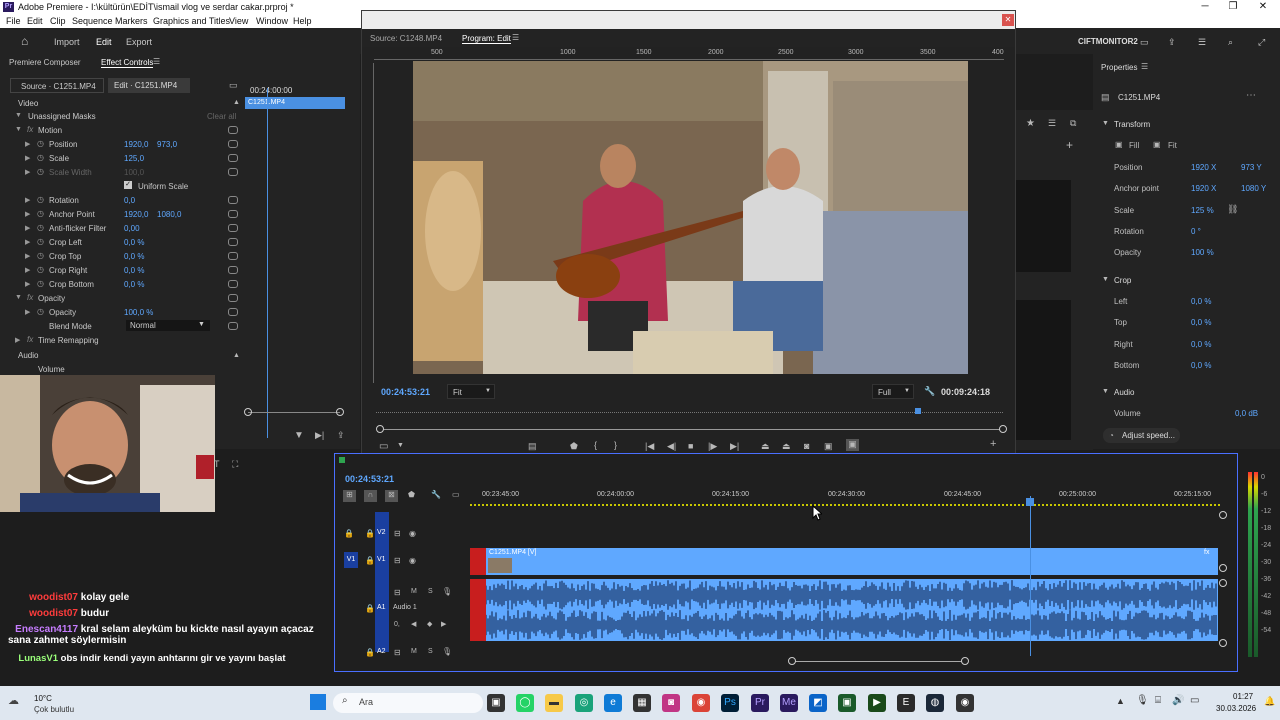  I want to click on tab-effect-controls: Effect Controls, so click(127, 63).